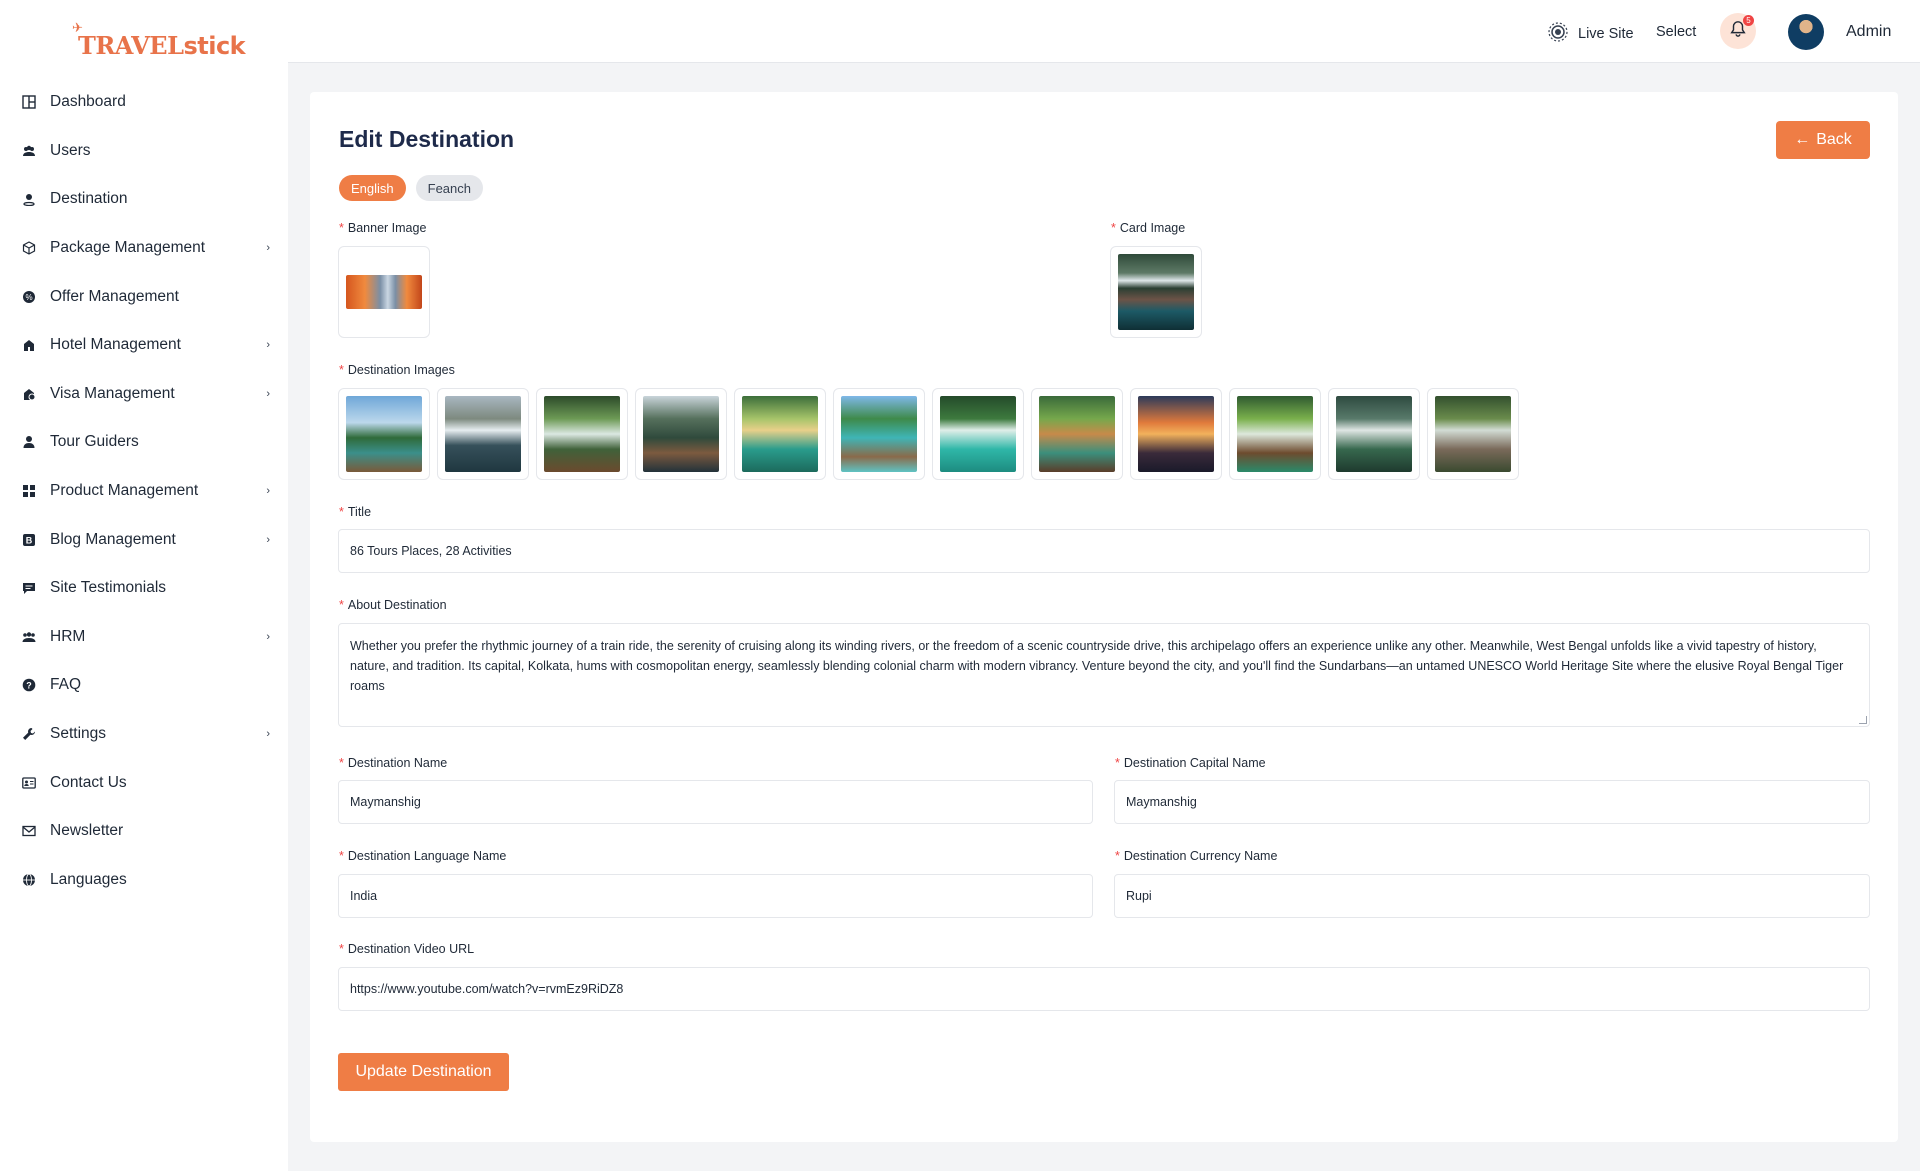  I want to click on sidebar-item-label: Destination, so click(89, 199).